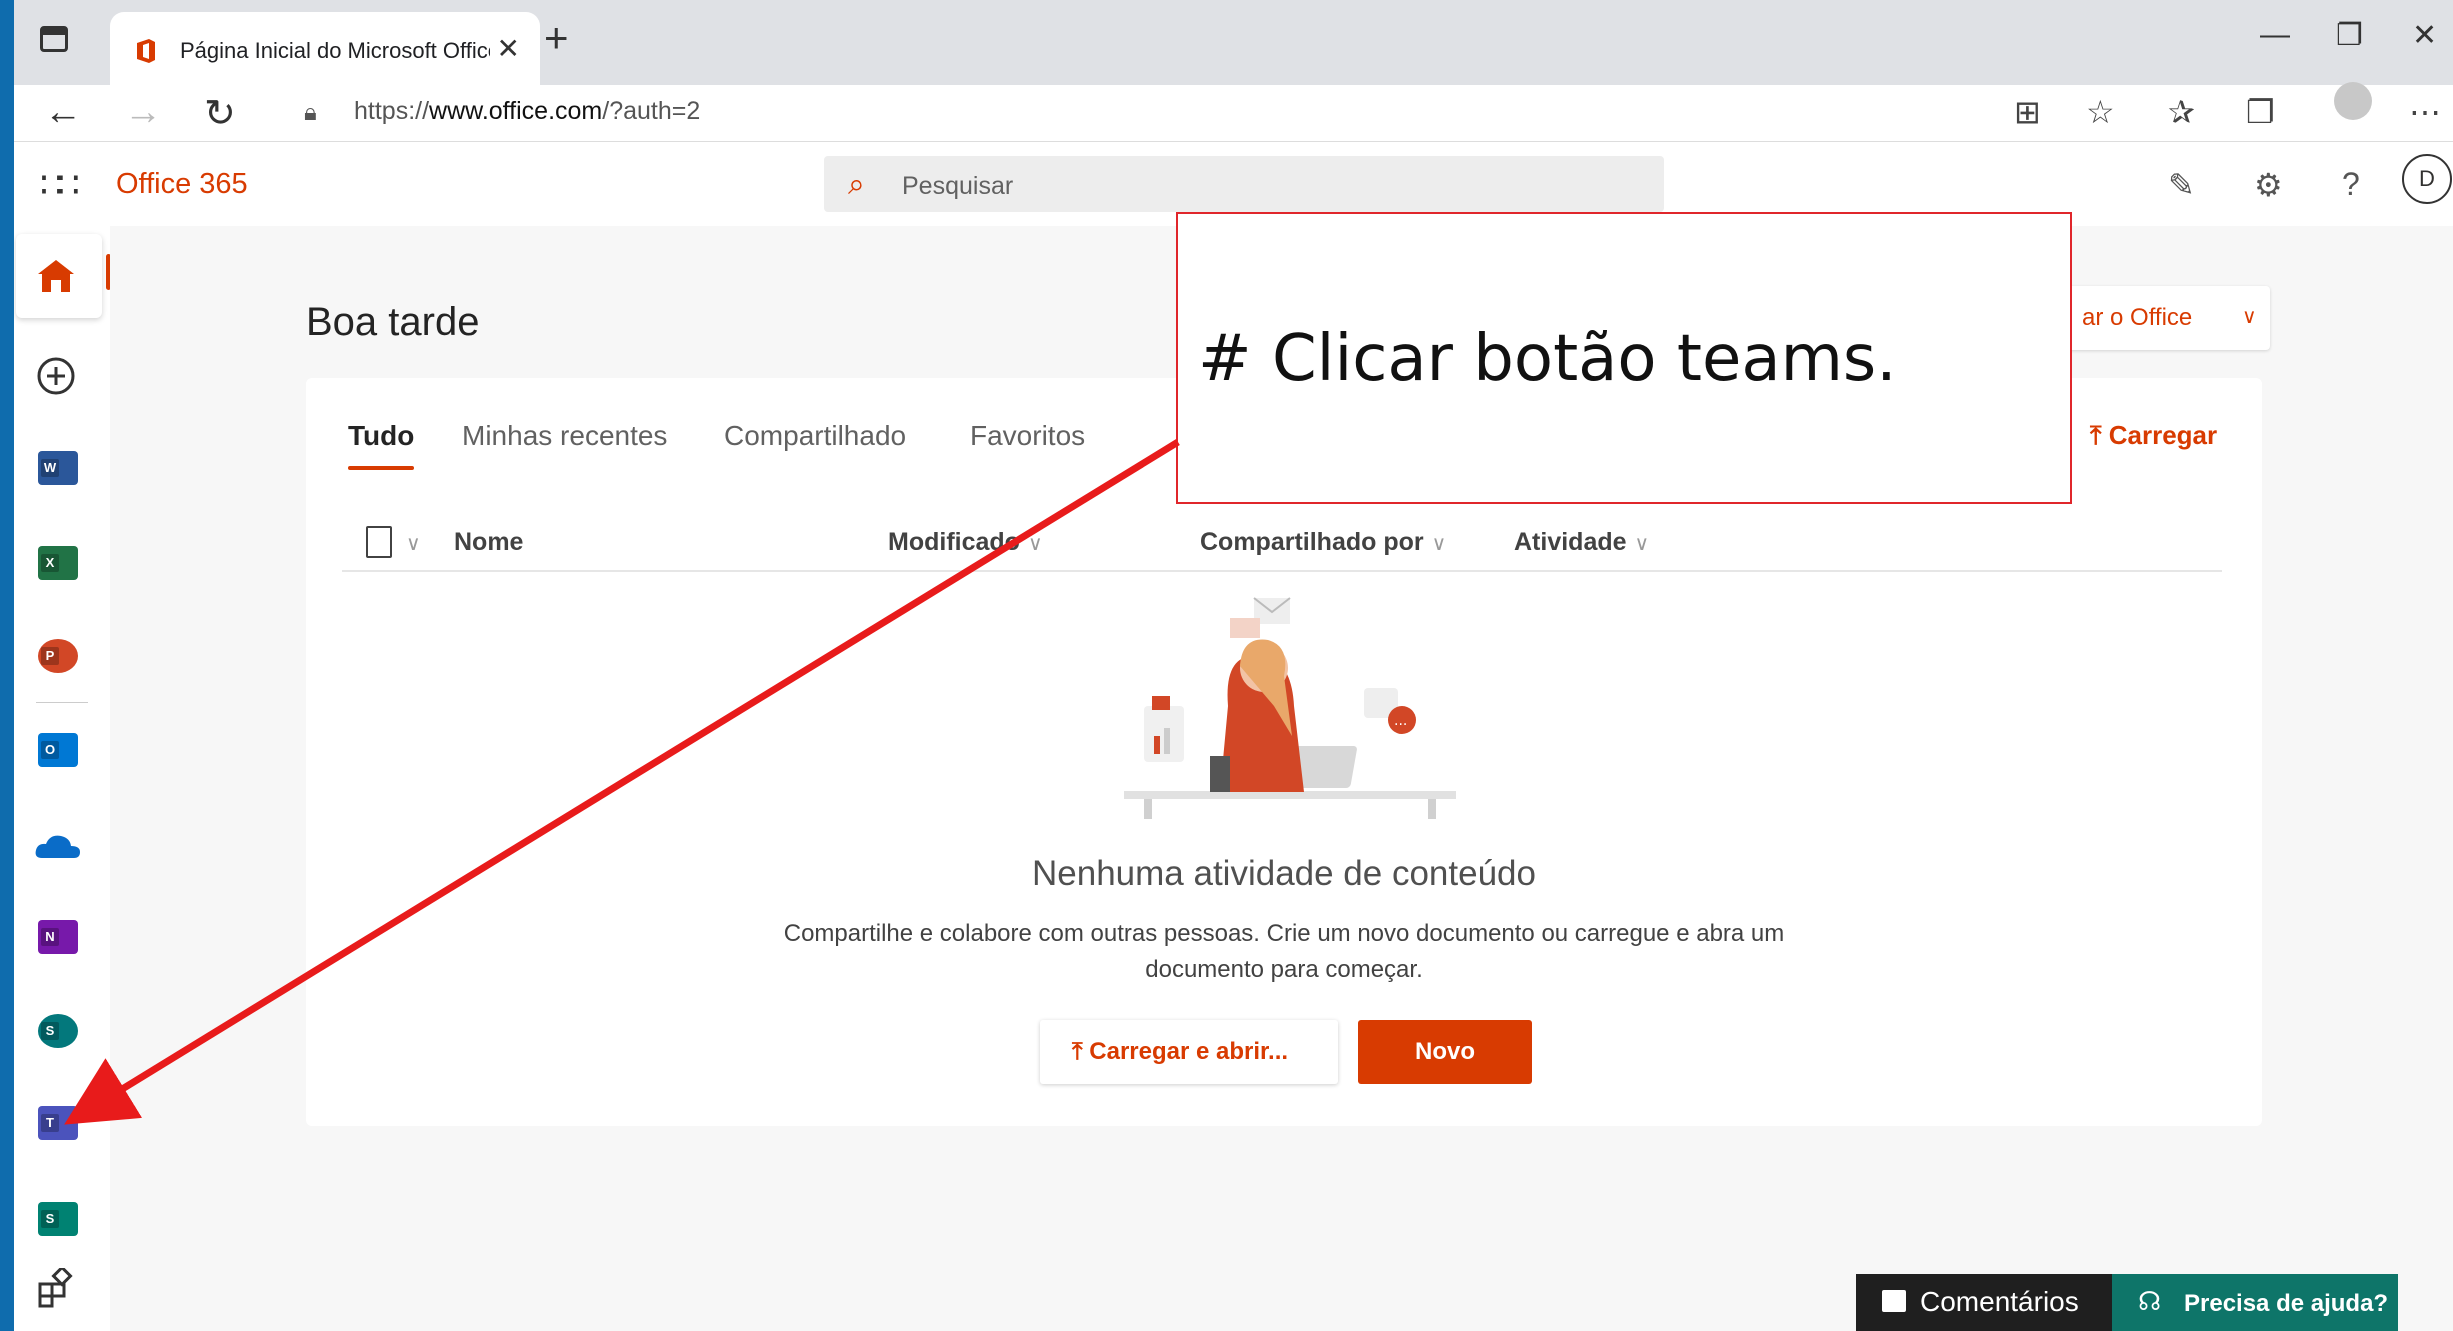 This screenshot has height=1331, width=2453. Describe the element at coordinates (56, 376) in the screenshot. I see `create-plus-icon` at that location.